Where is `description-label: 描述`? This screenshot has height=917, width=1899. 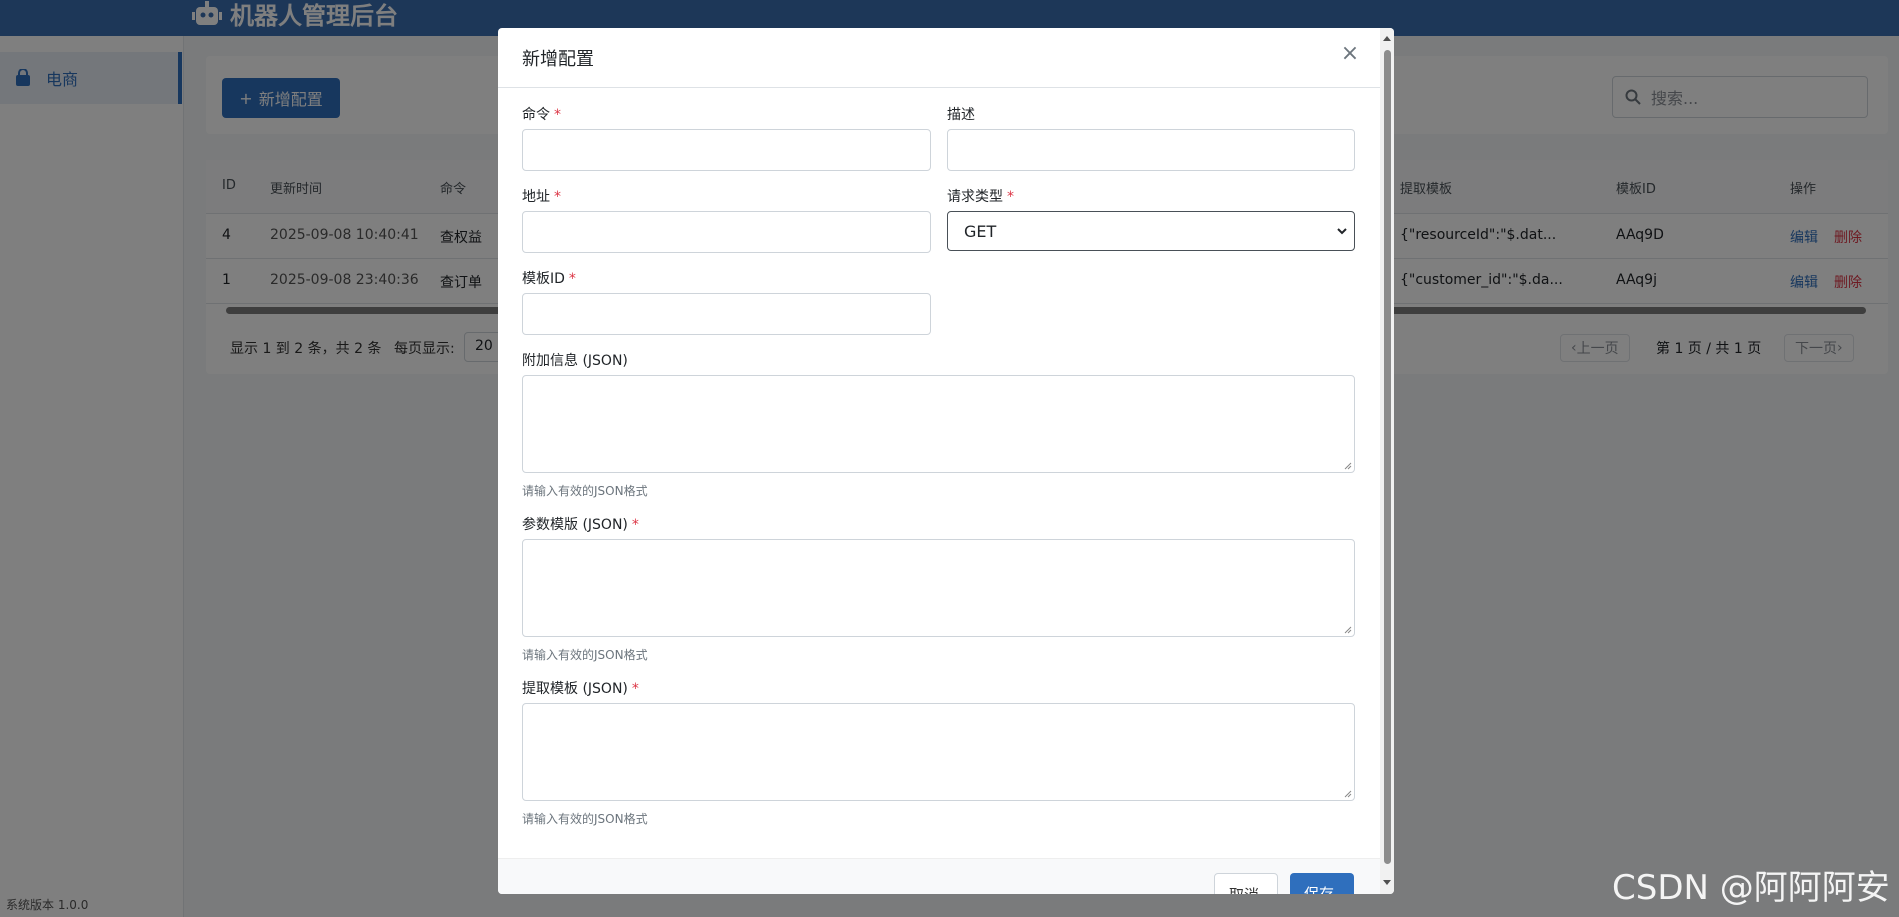
description-label: 描述 is located at coordinates (961, 115).